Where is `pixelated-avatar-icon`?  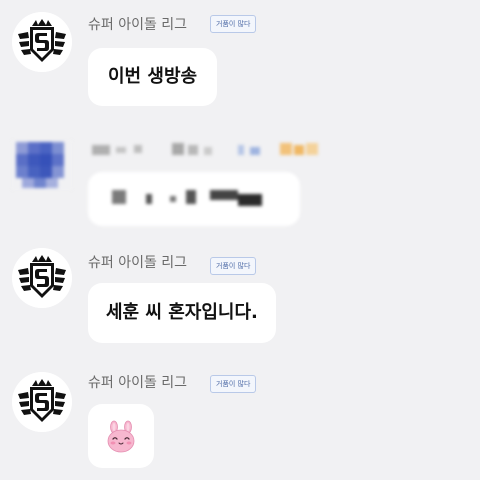
pixelated-avatar-icon is located at coordinates (42, 165).